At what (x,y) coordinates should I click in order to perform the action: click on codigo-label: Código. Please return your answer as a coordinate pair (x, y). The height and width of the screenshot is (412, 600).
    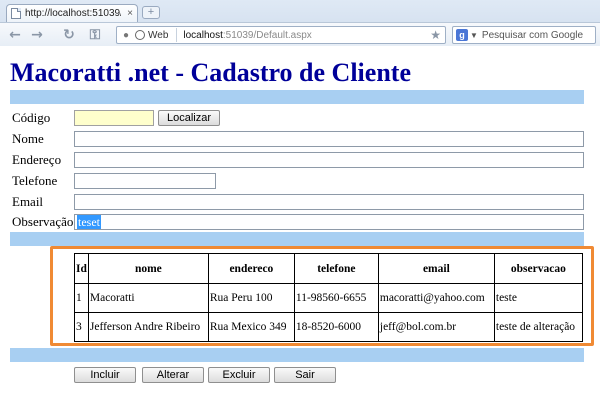
    Looking at the image, I should click on (31, 117).